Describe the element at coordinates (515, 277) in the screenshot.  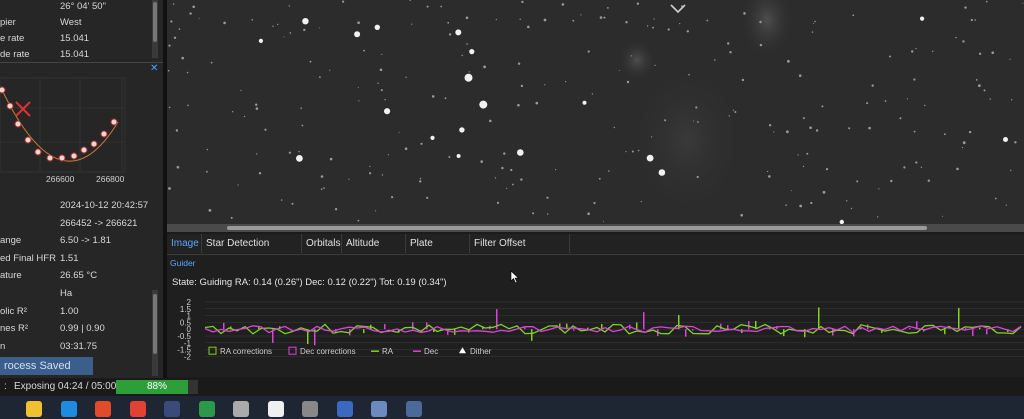
I see `mouse-cursor-icon` at that location.